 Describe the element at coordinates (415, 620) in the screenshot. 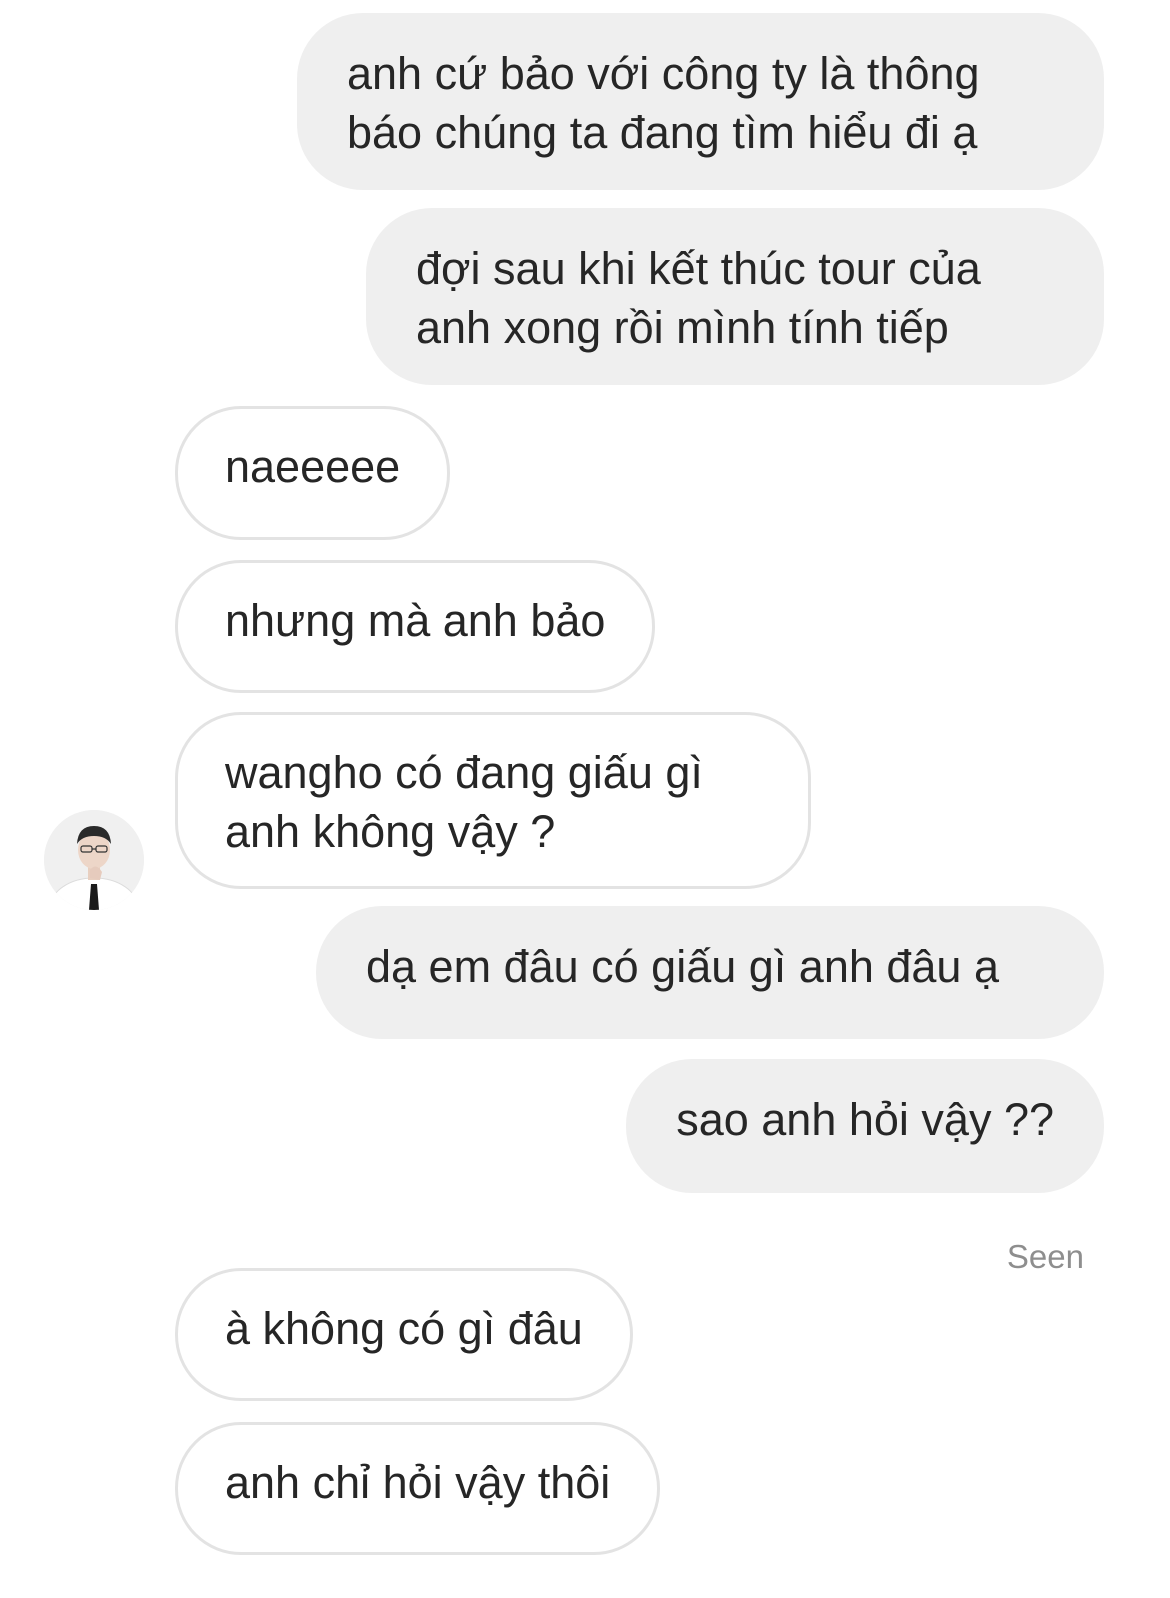

I see `message-text: nhưng mà anh bảo` at that location.